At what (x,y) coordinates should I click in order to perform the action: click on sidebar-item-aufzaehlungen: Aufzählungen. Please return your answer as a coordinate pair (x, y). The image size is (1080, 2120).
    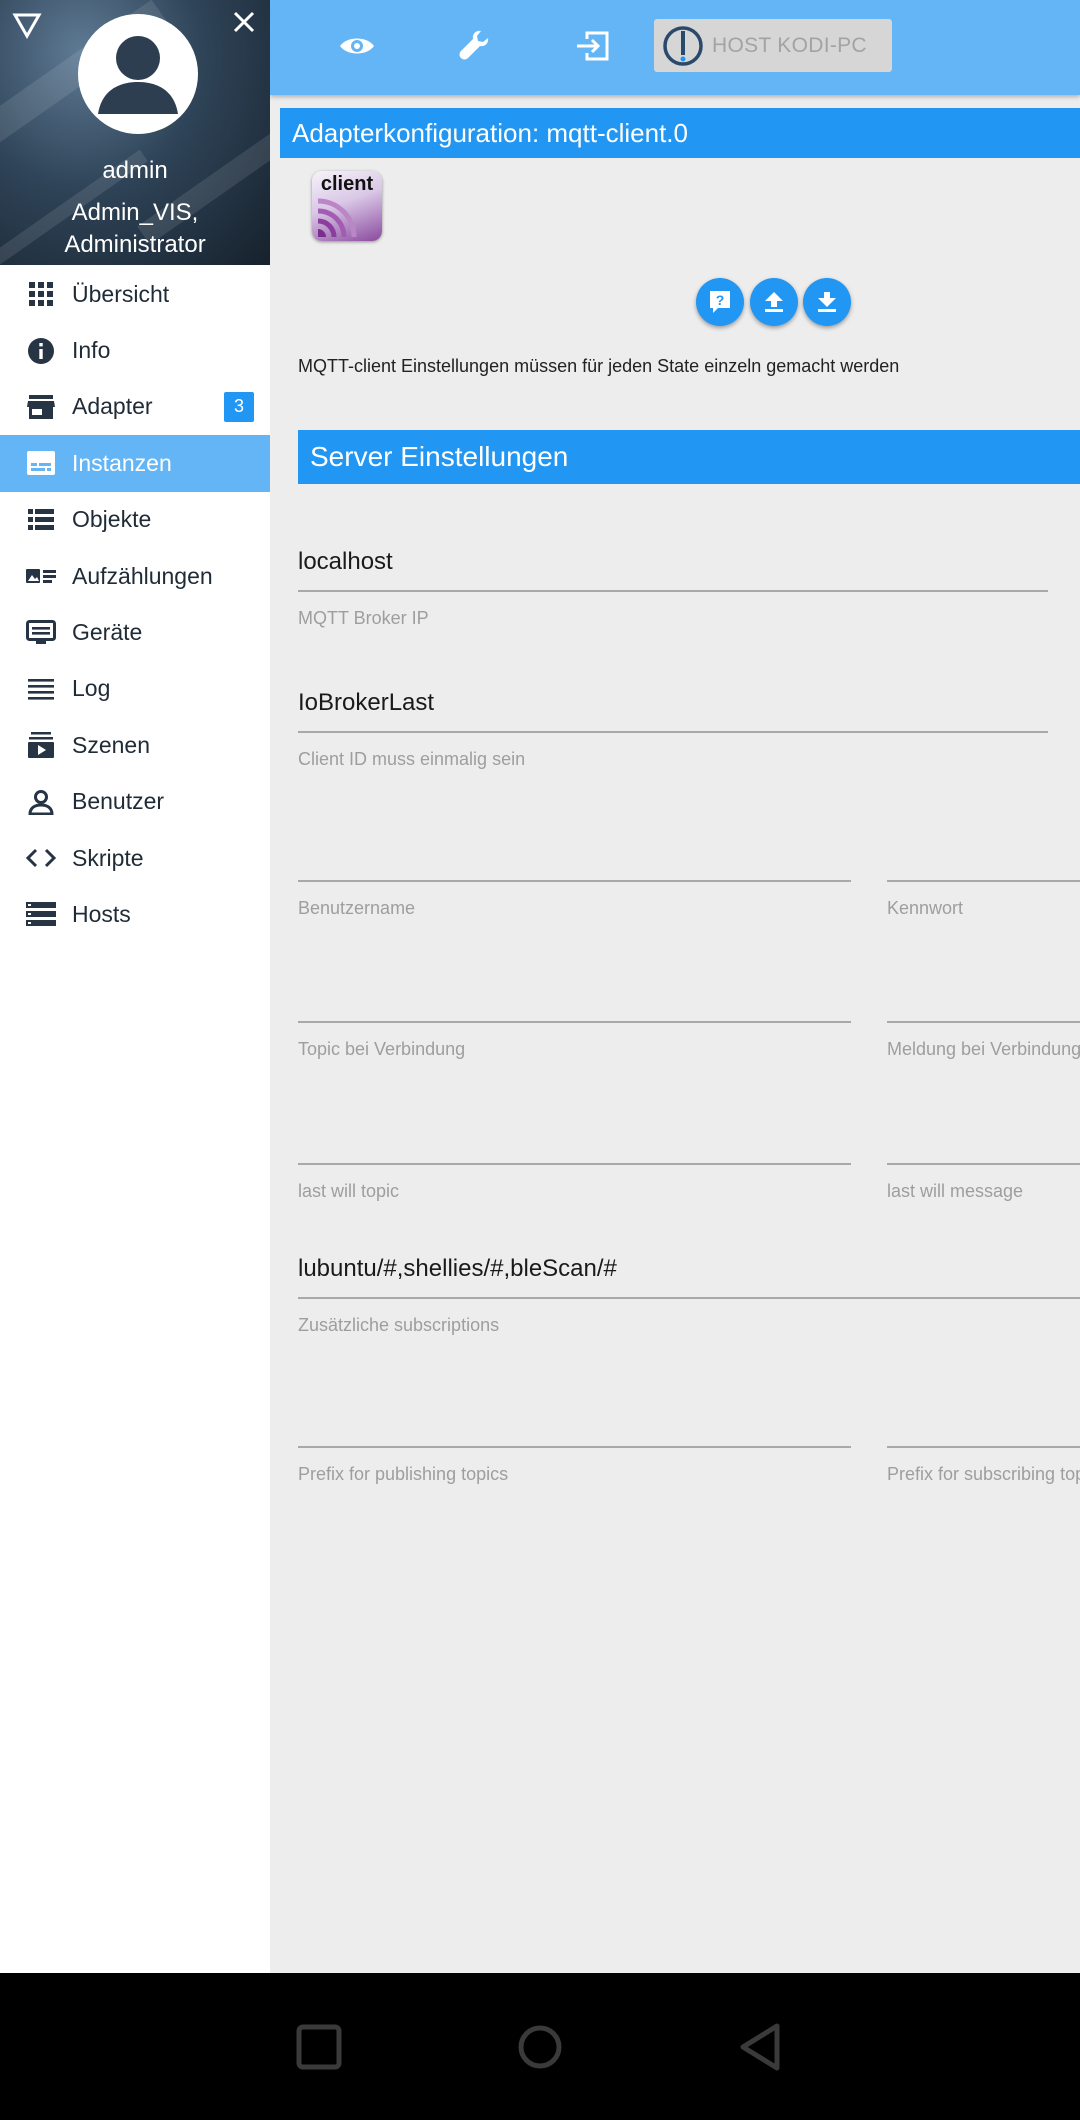
    Looking at the image, I should click on (135, 576).